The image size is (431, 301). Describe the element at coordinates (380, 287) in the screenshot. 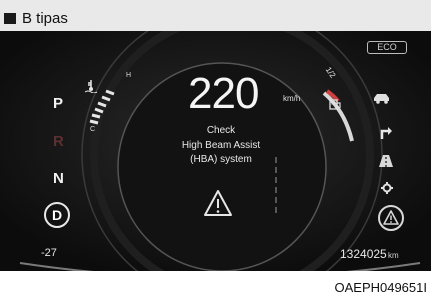

I see `figure-code: OAEPH049651I` at that location.